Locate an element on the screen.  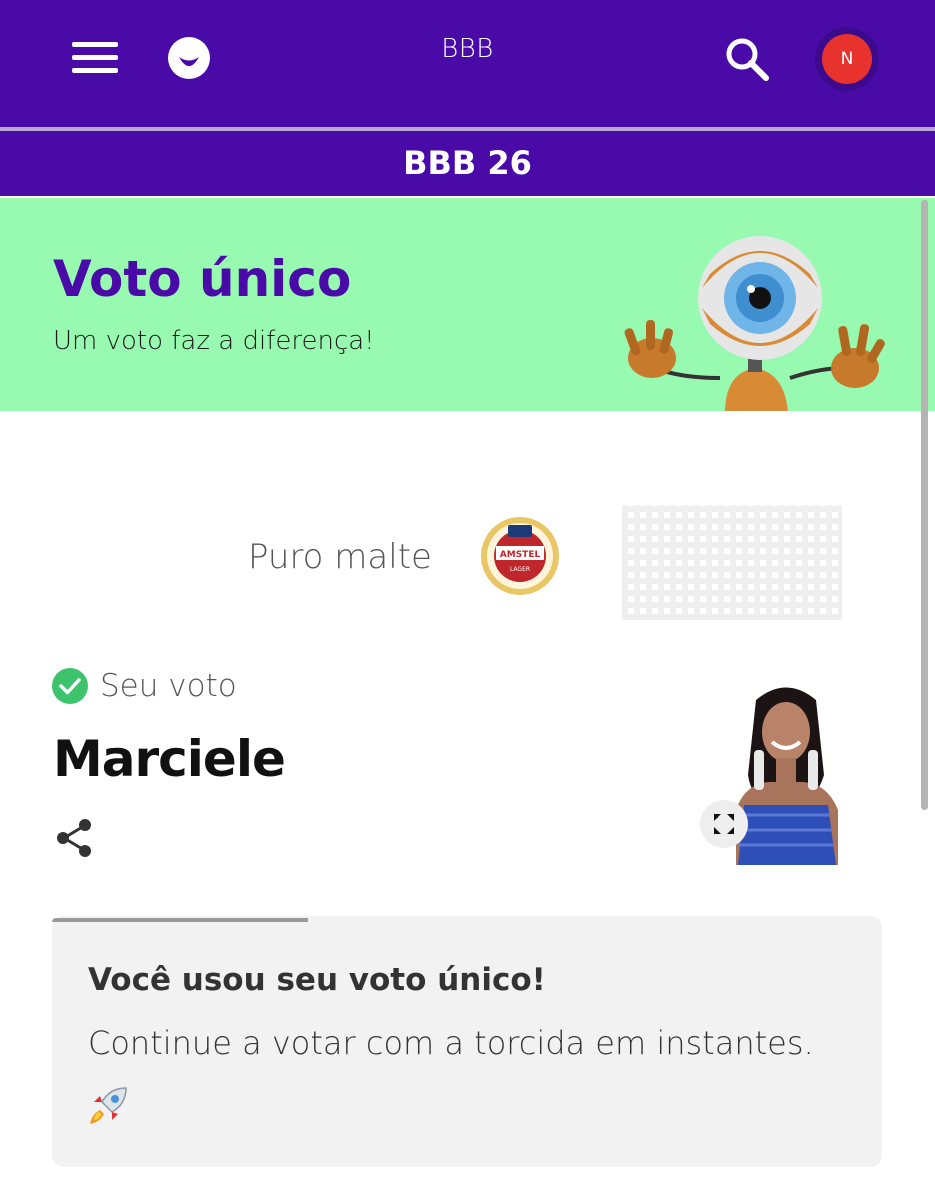
amstel-lager-logo: AMSTEL LAGER is located at coordinates (520, 556).